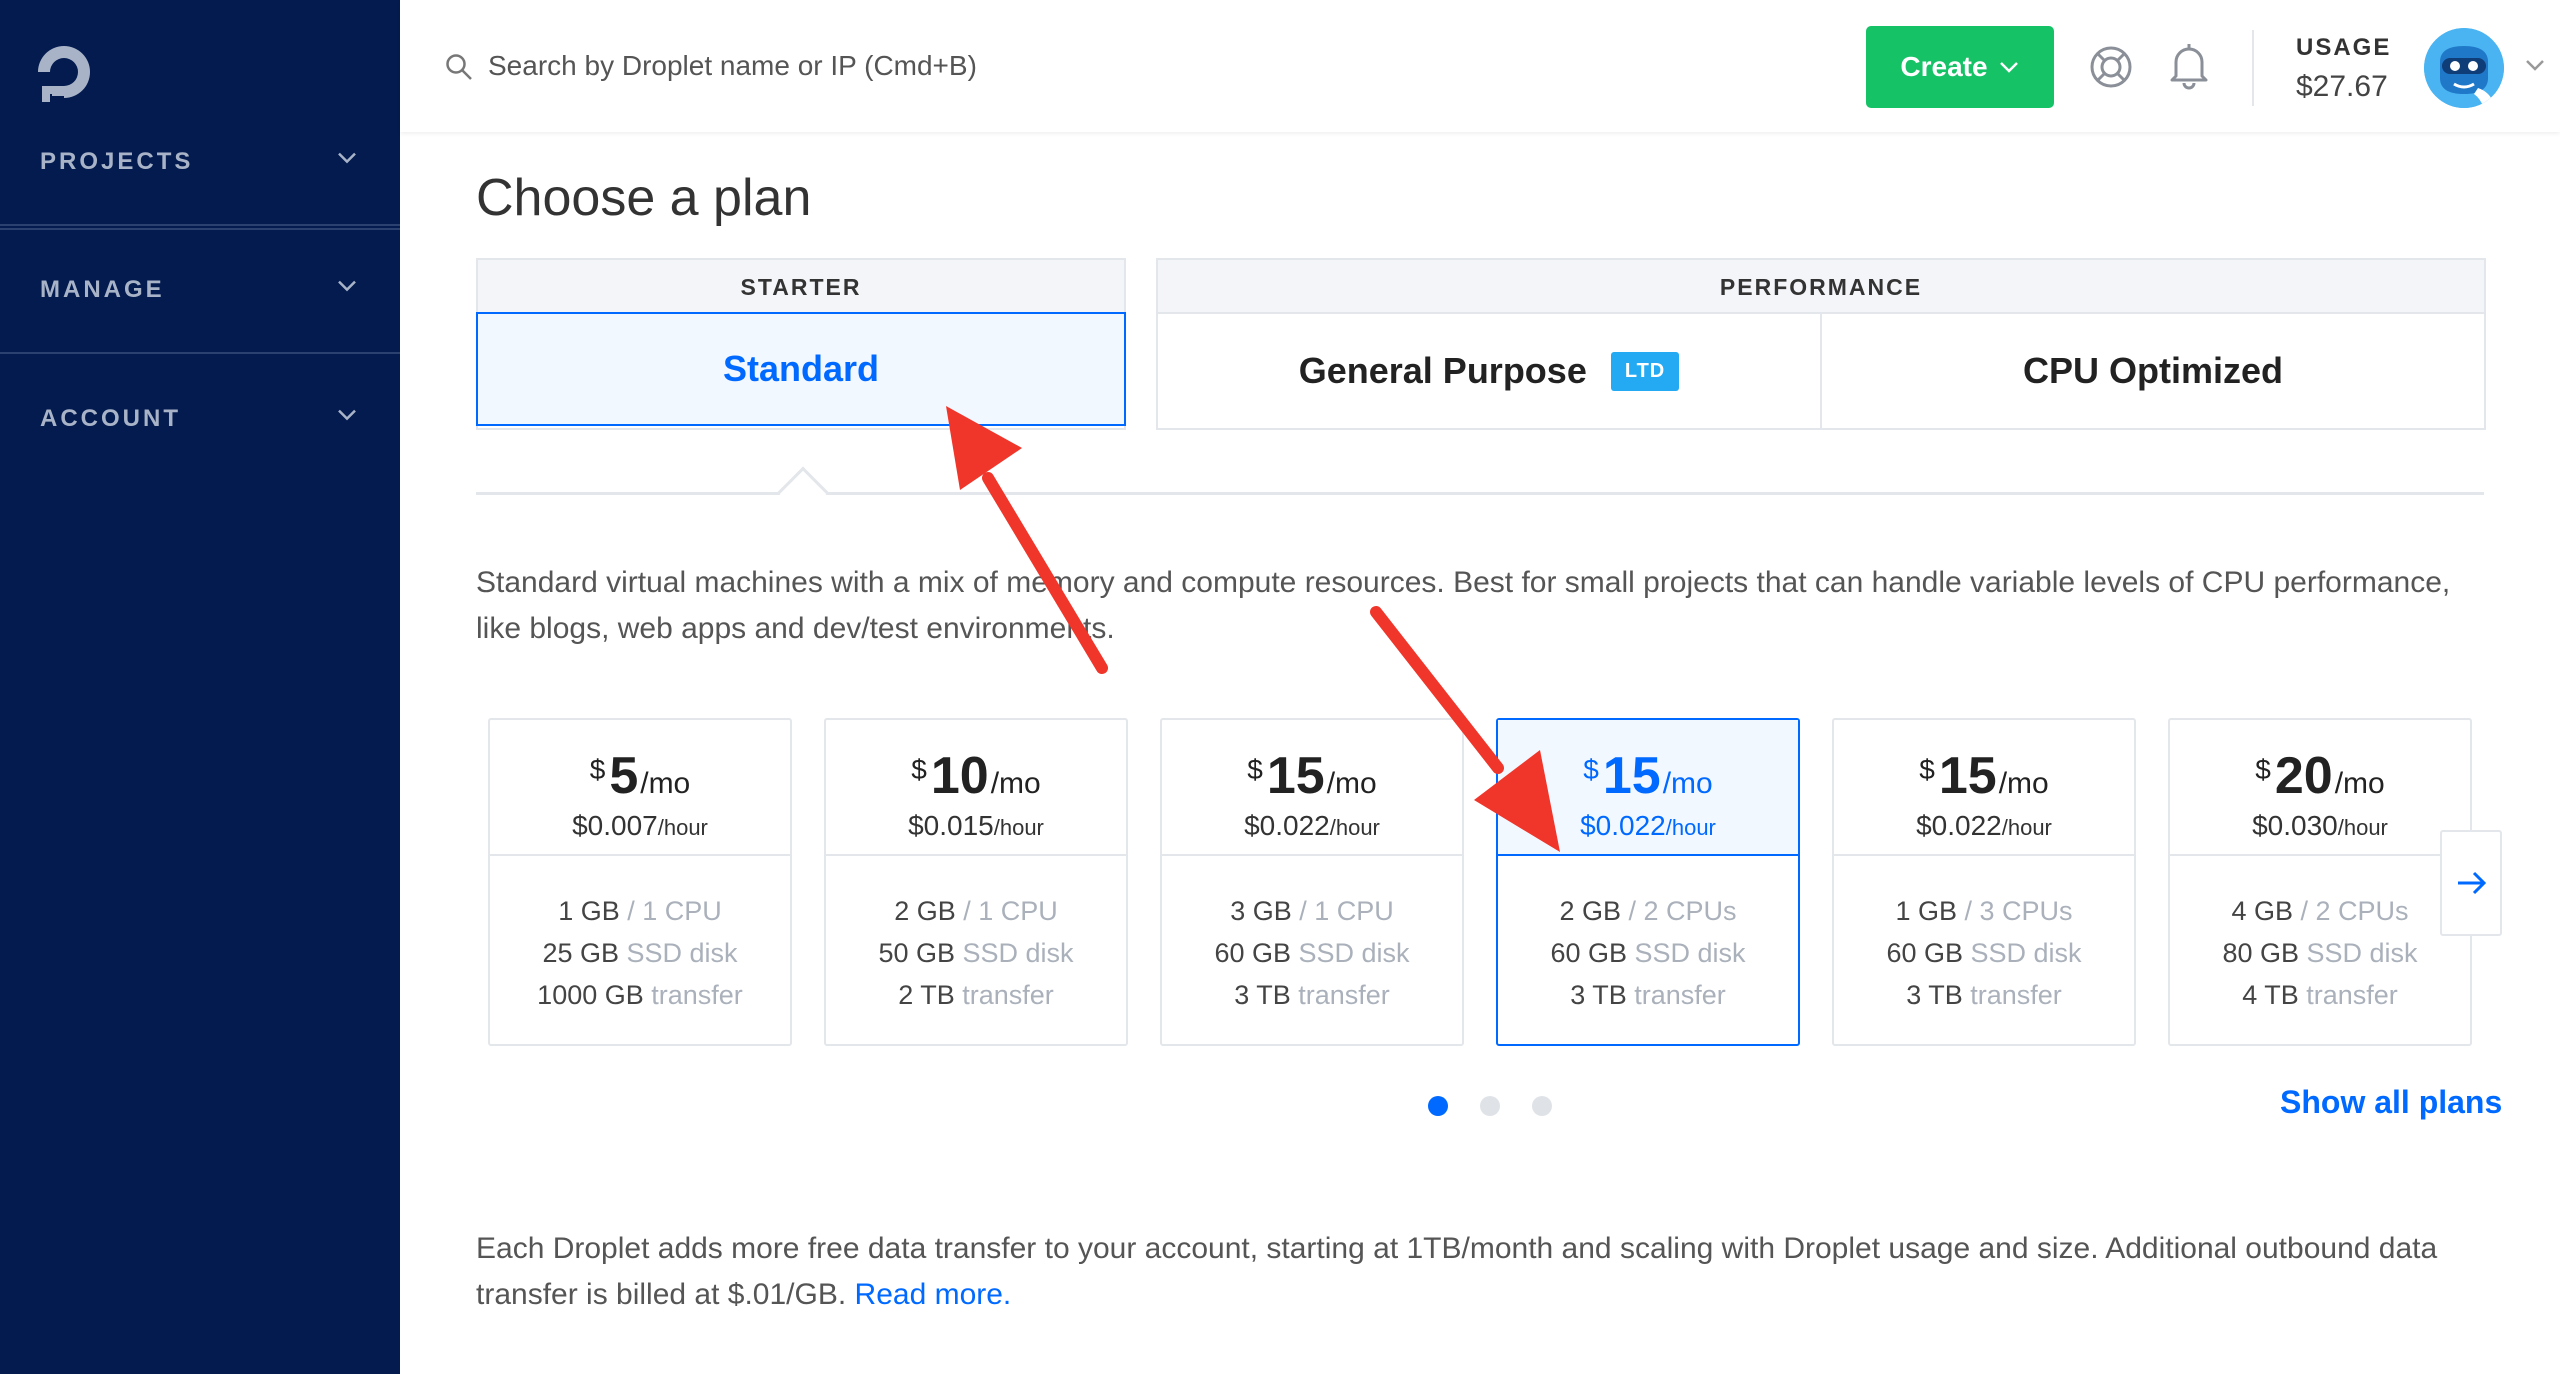  I want to click on search-icon, so click(459, 67).